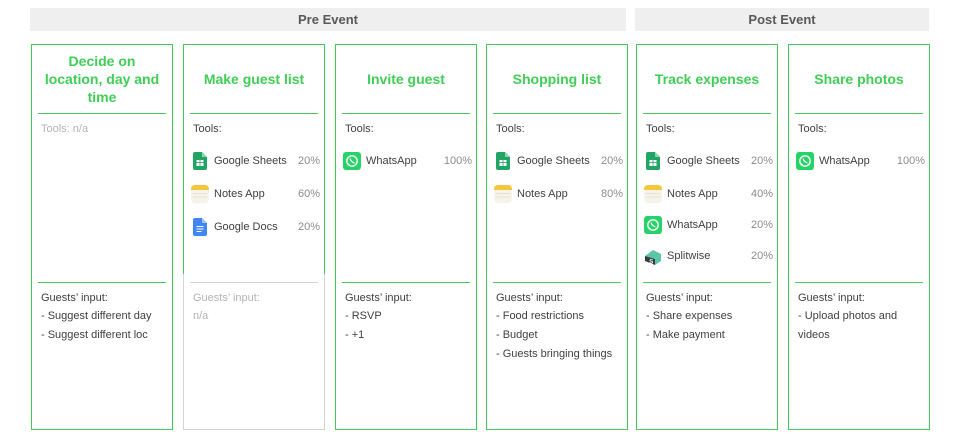  Describe the element at coordinates (65, 129) in the screenshot. I see `tools-label: Tools: n/a` at that location.